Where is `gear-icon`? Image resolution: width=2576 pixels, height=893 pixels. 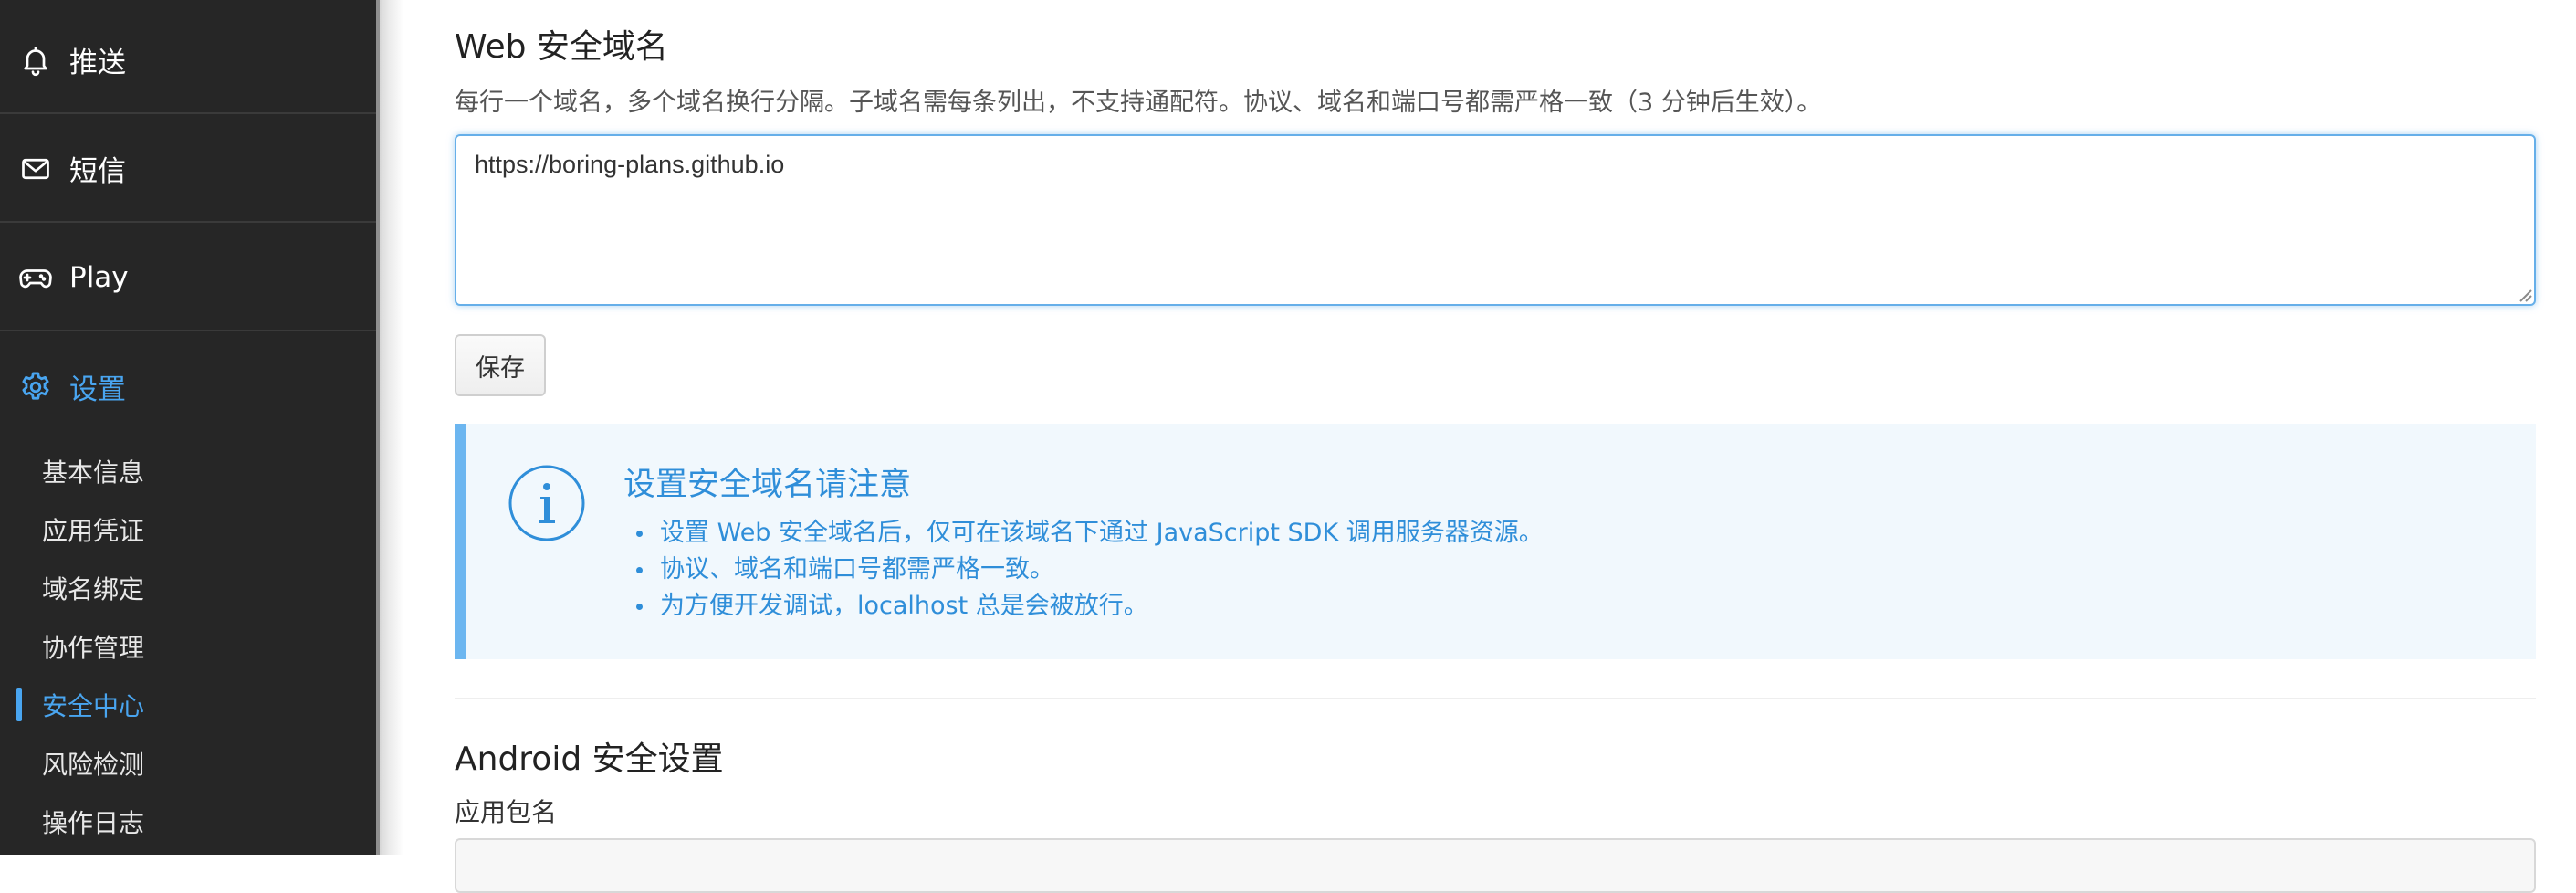 gear-icon is located at coordinates (35, 387).